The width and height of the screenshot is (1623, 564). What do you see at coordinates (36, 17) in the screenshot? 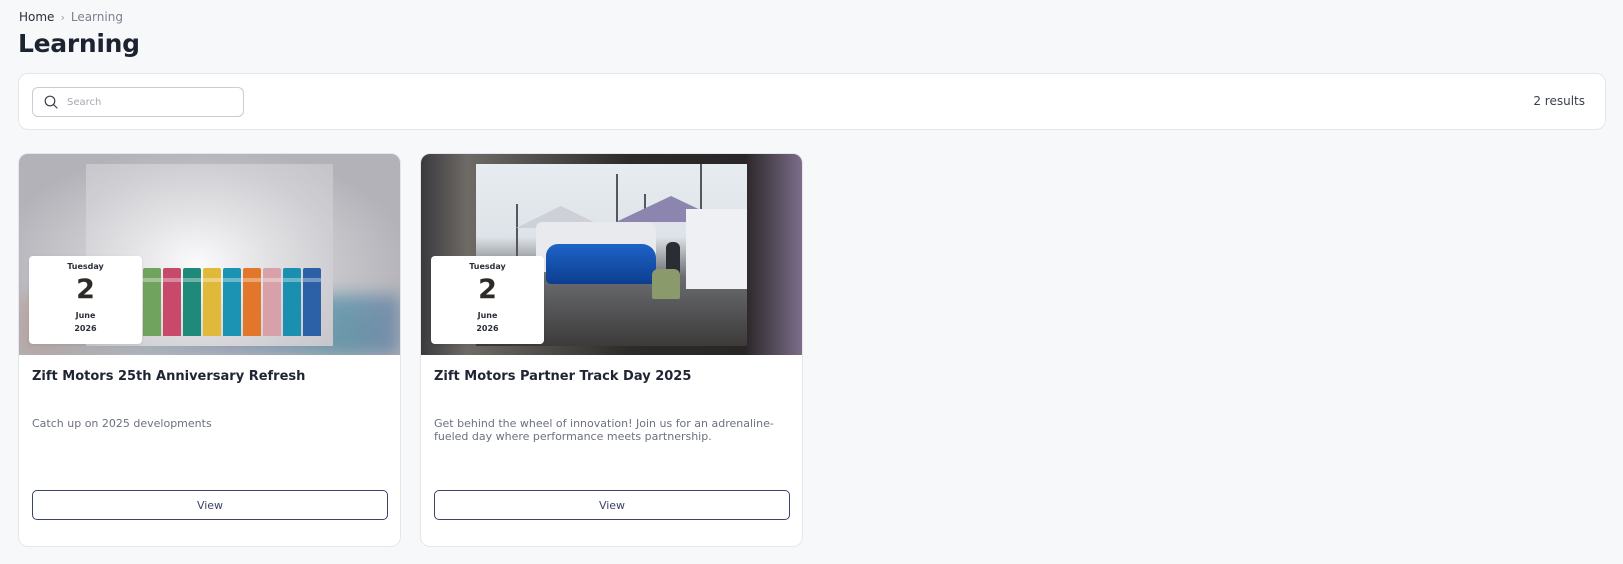
I see `breadcrumb-home-link: Home` at bounding box center [36, 17].